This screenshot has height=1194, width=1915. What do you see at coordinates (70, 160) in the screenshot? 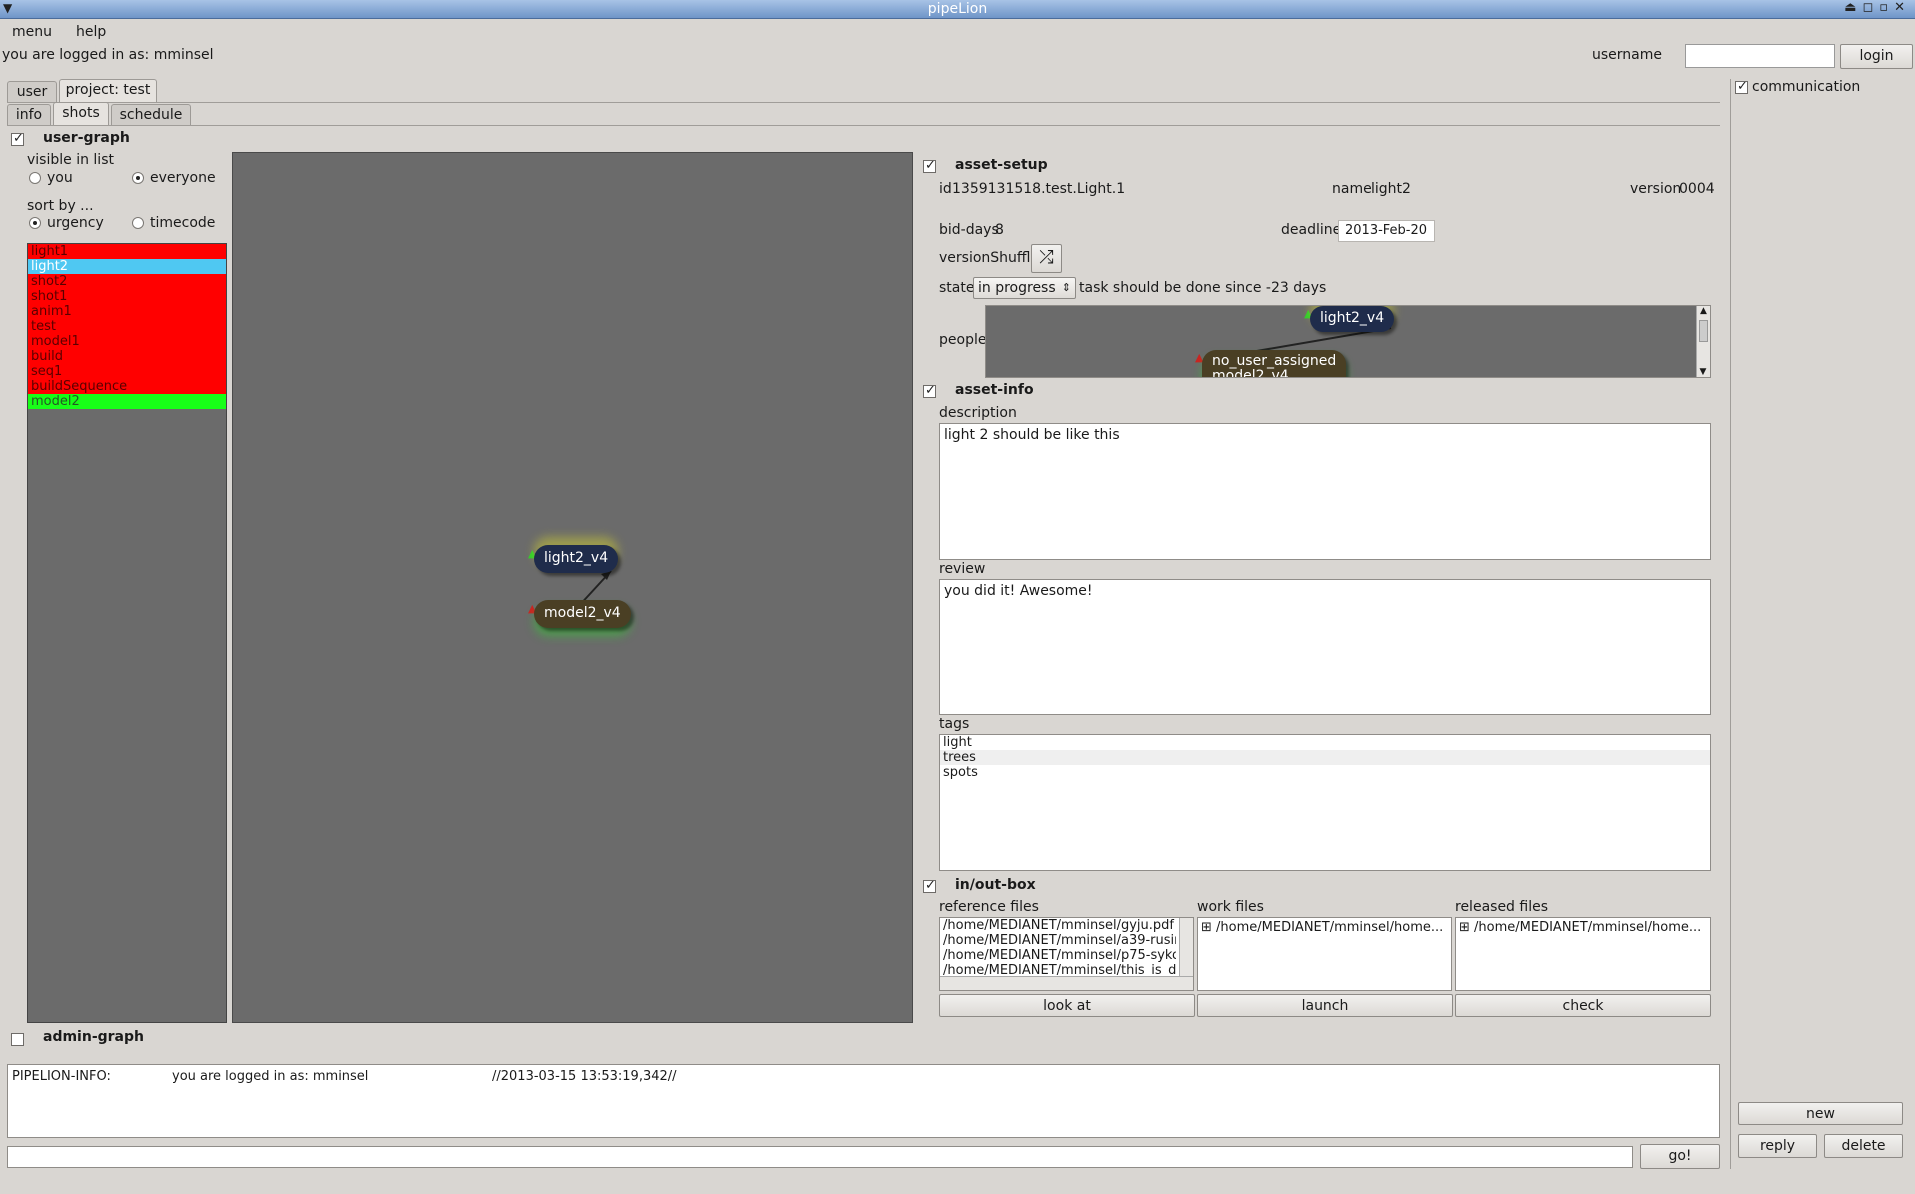
I see `visible-in-list-label: visible in list` at bounding box center [70, 160].